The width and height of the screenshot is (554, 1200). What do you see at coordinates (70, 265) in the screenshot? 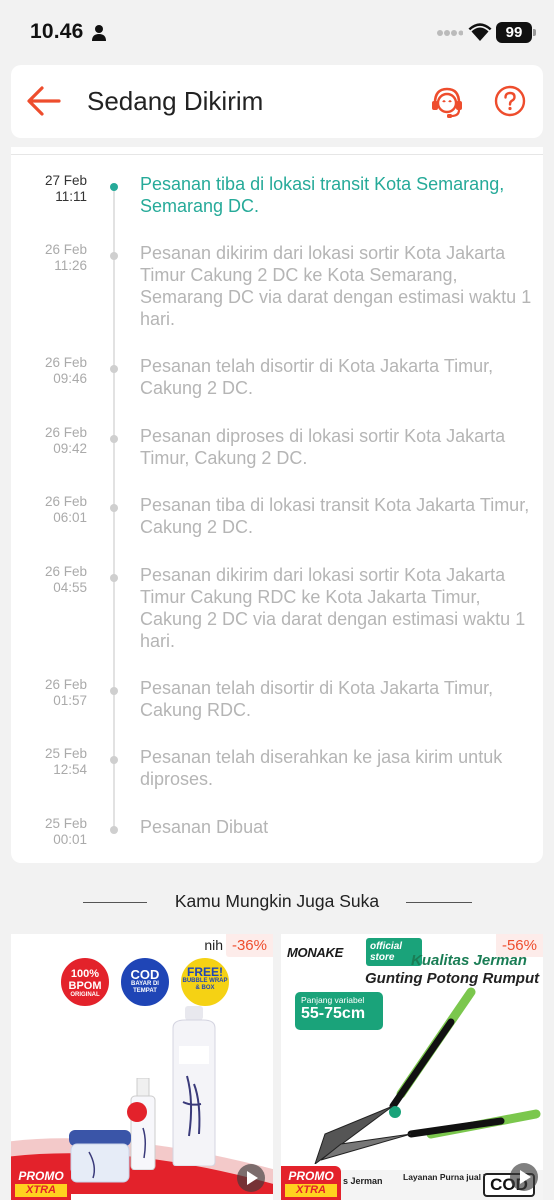
I see `timeline-time: 11:26` at bounding box center [70, 265].